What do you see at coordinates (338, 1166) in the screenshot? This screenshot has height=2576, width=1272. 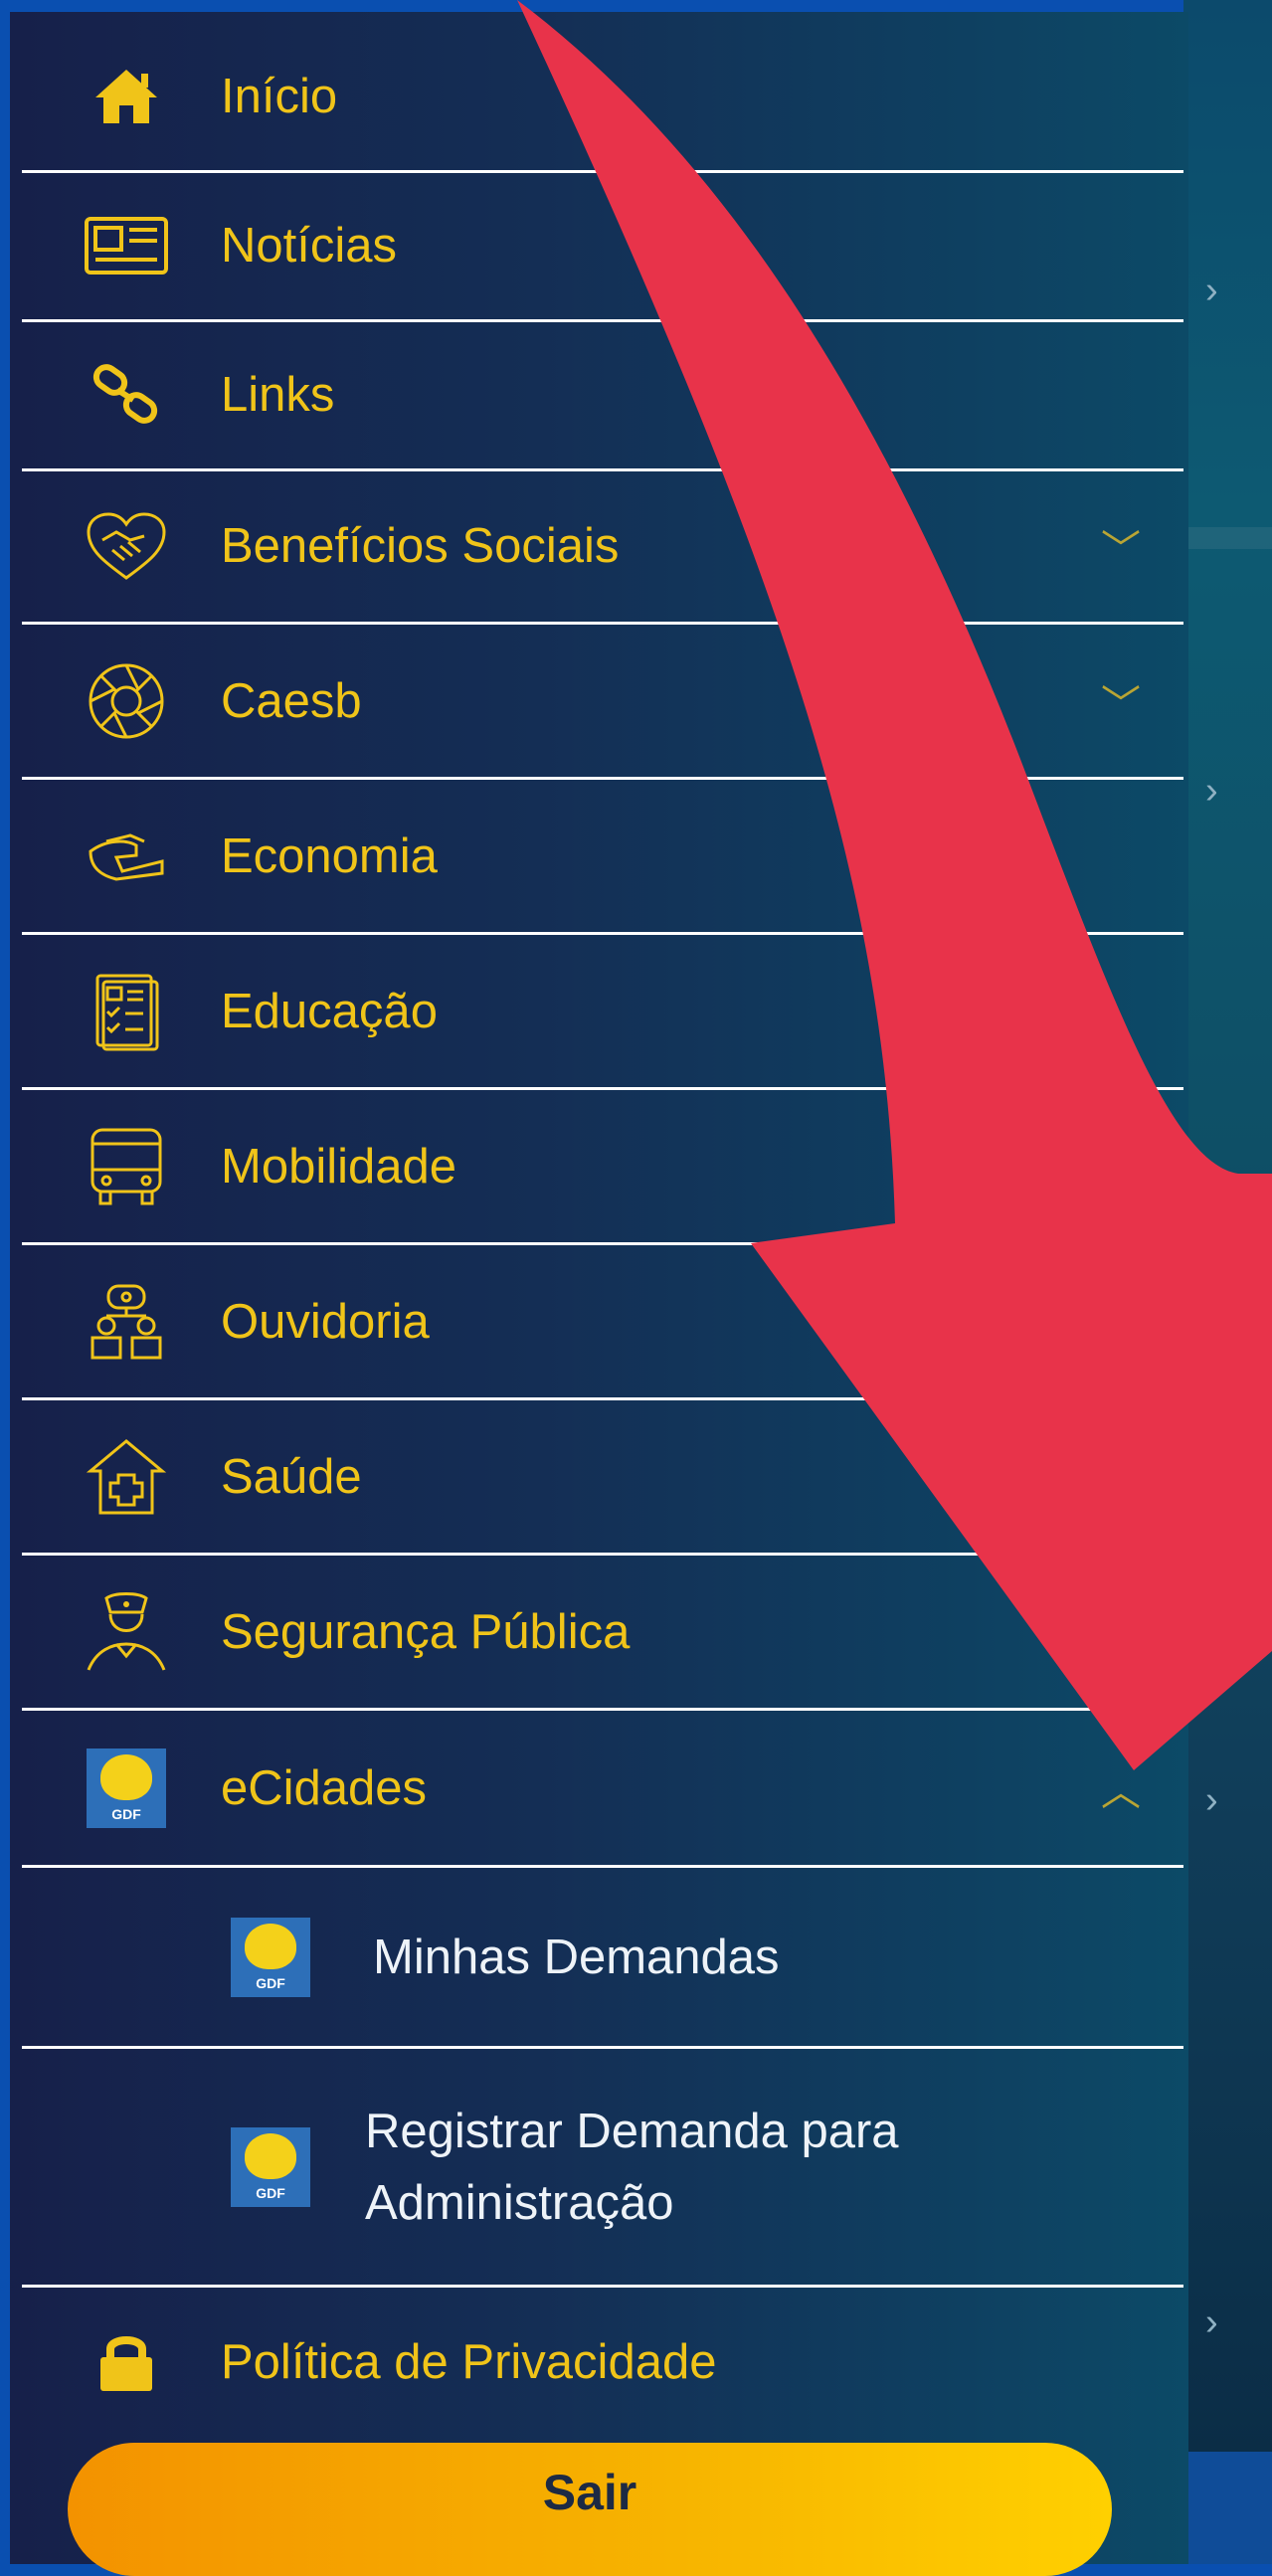 I see `menu-item-label: Mobilidade` at bounding box center [338, 1166].